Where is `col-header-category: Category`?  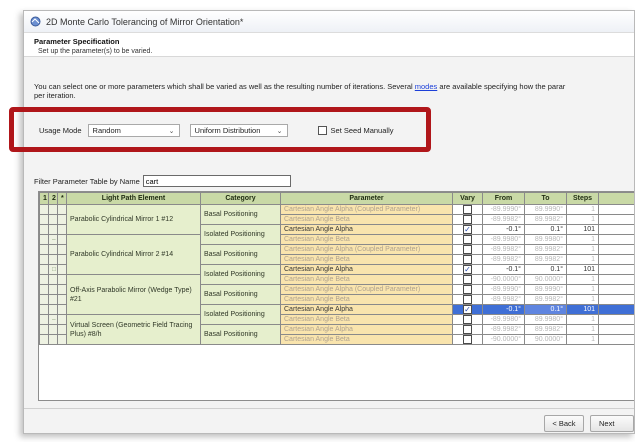
col-header-category: Category is located at coordinates (240, 198).